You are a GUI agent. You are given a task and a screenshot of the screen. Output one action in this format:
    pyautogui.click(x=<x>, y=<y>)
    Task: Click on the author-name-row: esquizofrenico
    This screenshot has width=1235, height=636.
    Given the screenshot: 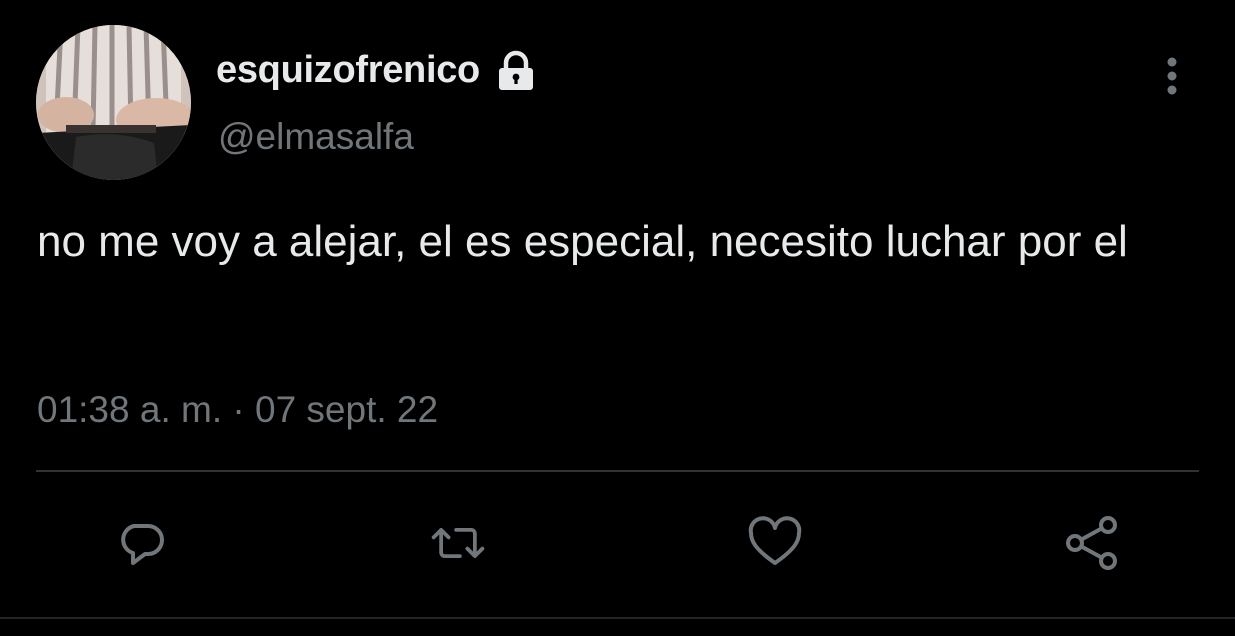 What is the action you would take?
    pyautogui.click(x=377, y=70)
    